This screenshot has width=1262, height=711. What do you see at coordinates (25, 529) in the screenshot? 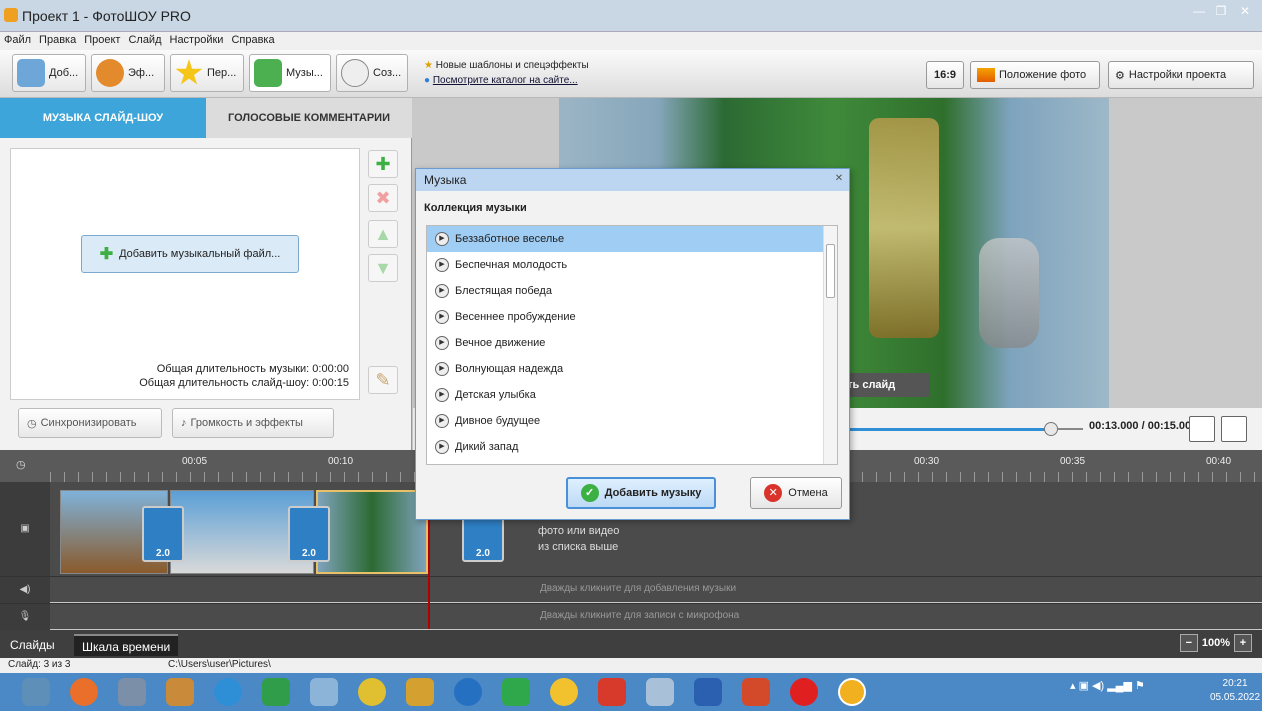
I see `film-icon: ▣` at bounding box center [25, 529].